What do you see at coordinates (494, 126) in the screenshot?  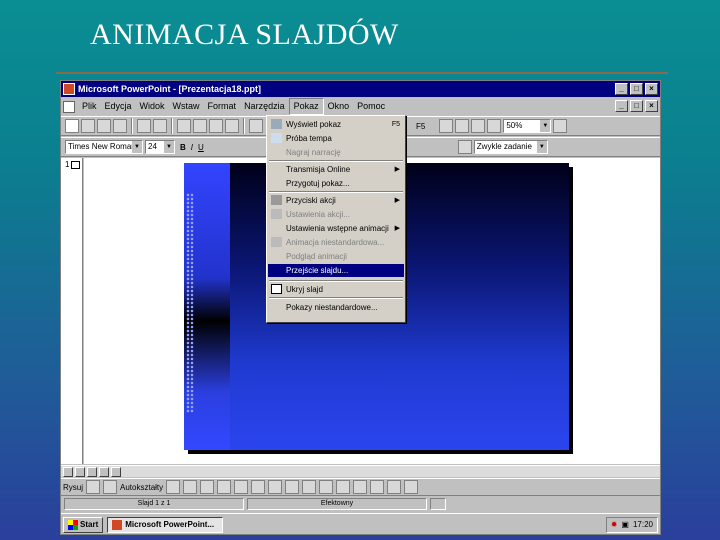 I see `grayscale-icon` at bounding box center [494, 126].